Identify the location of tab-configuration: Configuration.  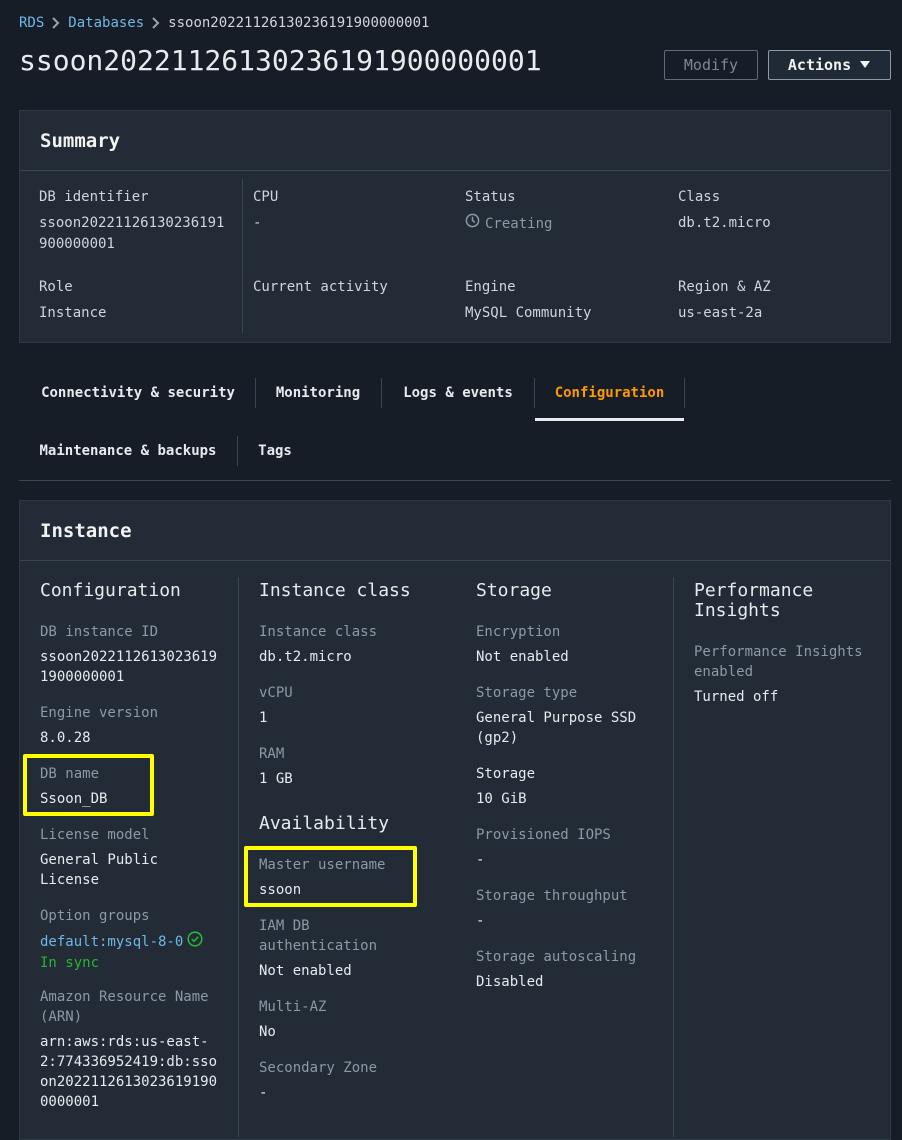
(609, 393).